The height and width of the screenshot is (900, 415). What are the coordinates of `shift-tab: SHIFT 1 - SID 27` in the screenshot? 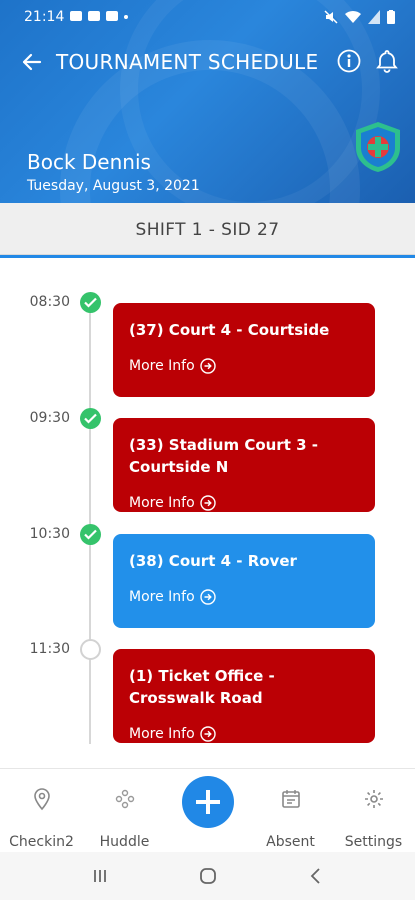 It's located at (207, 230).